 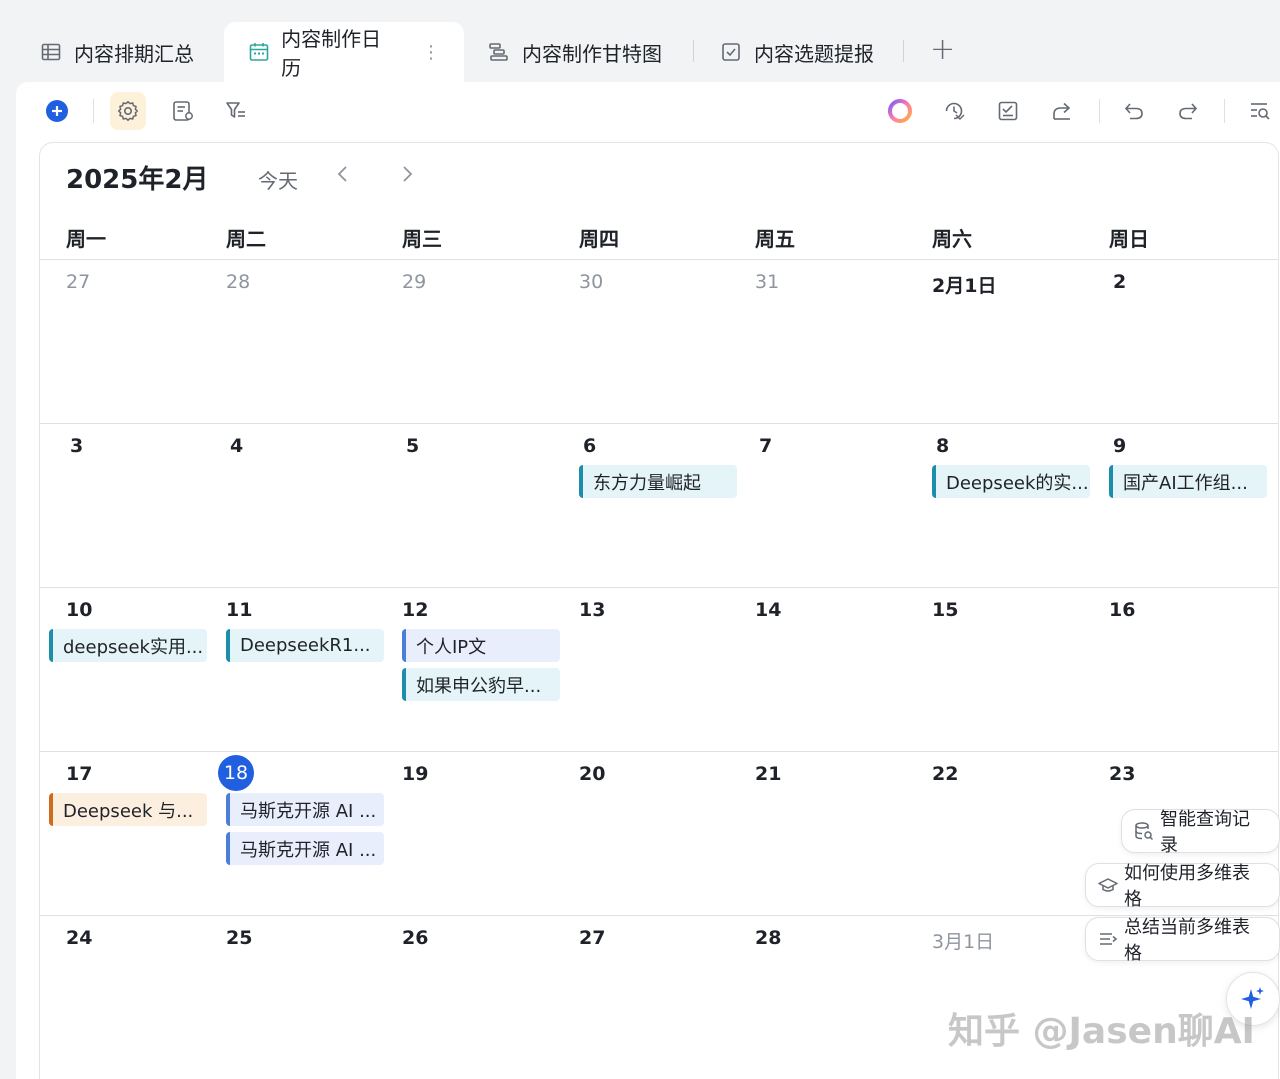 What do you see at coordinates (239, 938) in the screenshot?
I see `day-cell-date: 25` at bounding box center [239, 938].